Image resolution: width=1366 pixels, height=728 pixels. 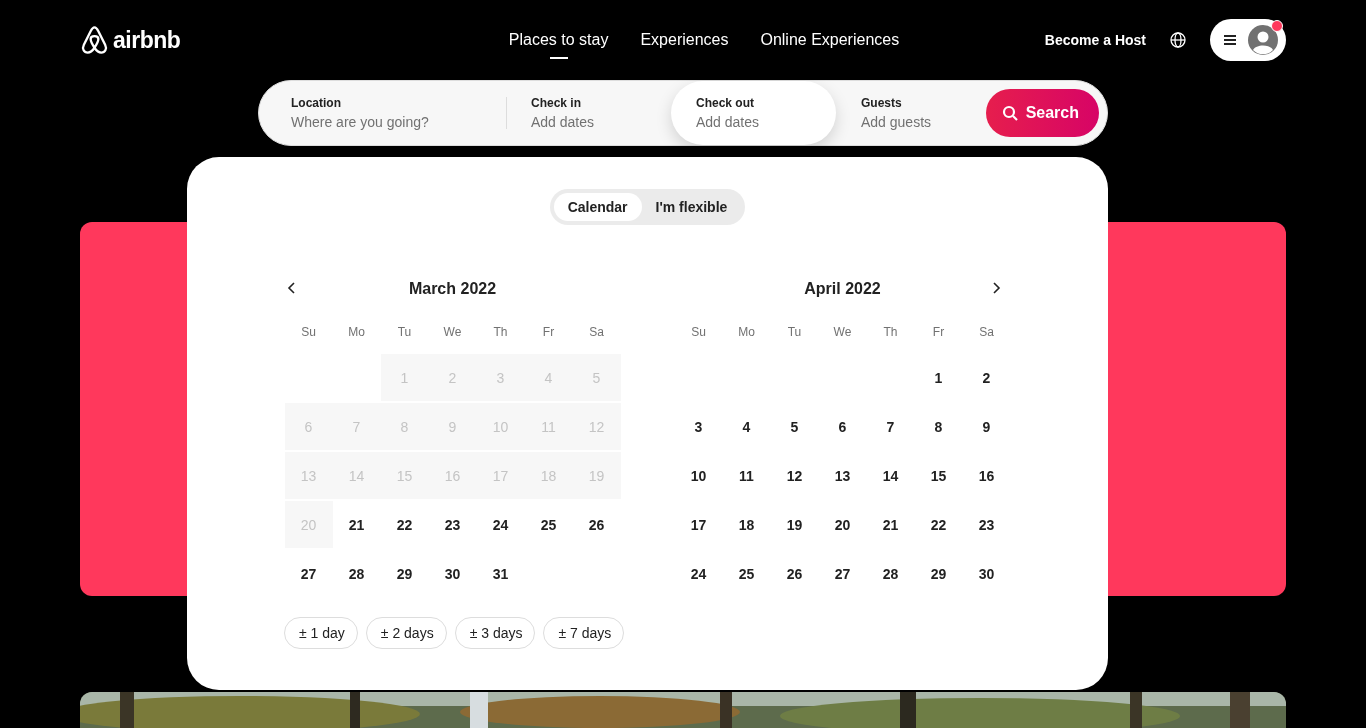 I want to click on calendar-day: 2, so click(x=986, y=377).